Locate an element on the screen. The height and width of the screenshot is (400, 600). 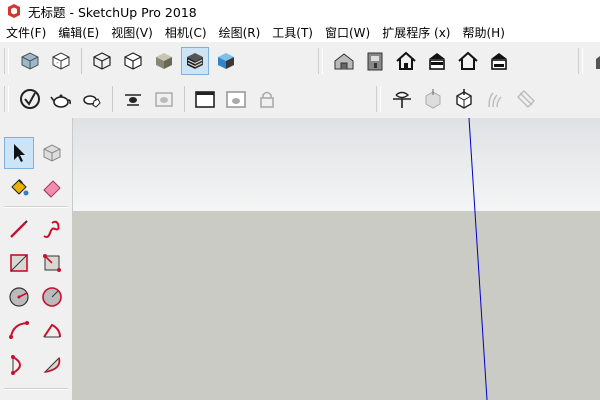
section-toolbar is located at coordinates (458, 99).